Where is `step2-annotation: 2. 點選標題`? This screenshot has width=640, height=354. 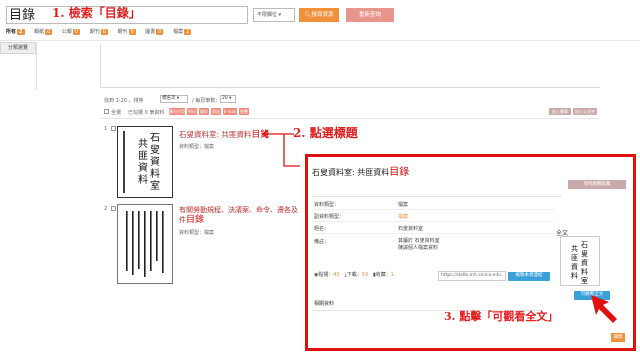 step2-annotation: 2. 點選標題 is located at coordinates (325, 133).